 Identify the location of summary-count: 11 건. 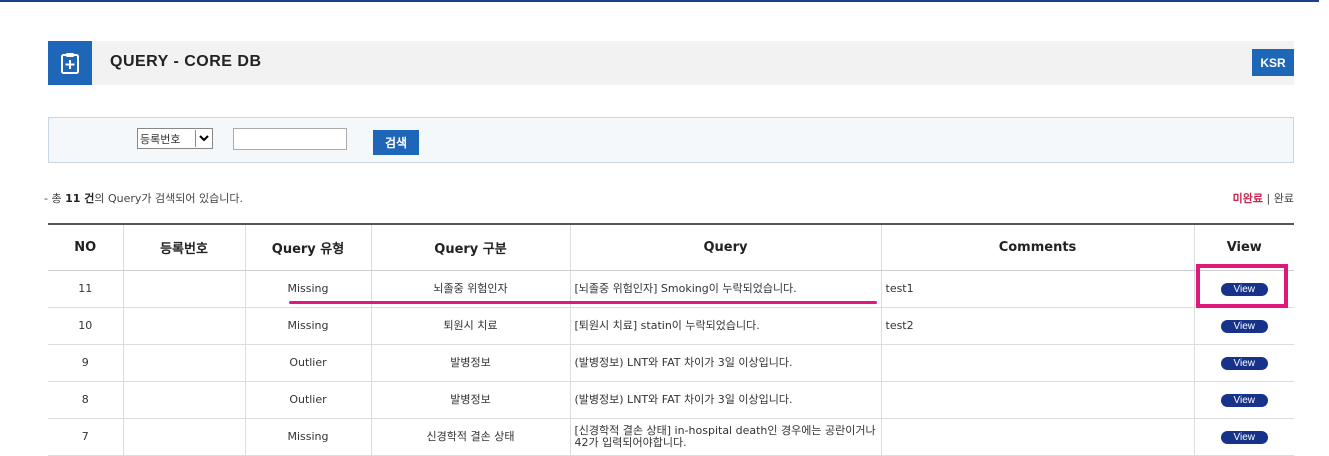
(80, 198).